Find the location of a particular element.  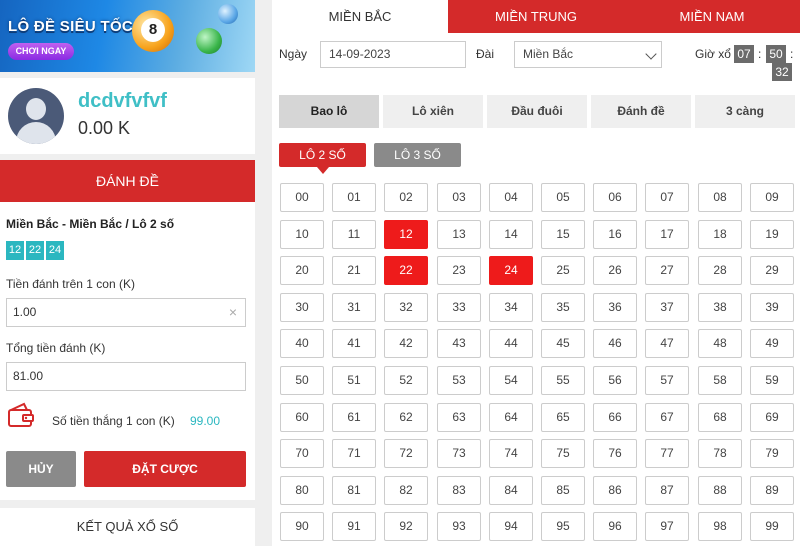

promo-banner: LÔ ĐỀ SIÊU TỐC CHƠI NGAY 8 is located at coordinates (127, 36).